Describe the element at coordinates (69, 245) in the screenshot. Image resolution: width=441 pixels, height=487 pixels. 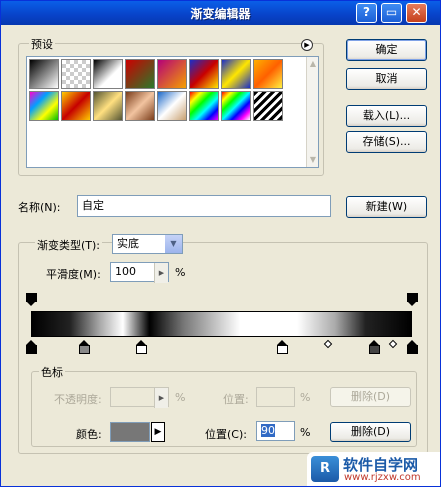
I see `gradient-type-label: 渐变类型(T):` at that location.